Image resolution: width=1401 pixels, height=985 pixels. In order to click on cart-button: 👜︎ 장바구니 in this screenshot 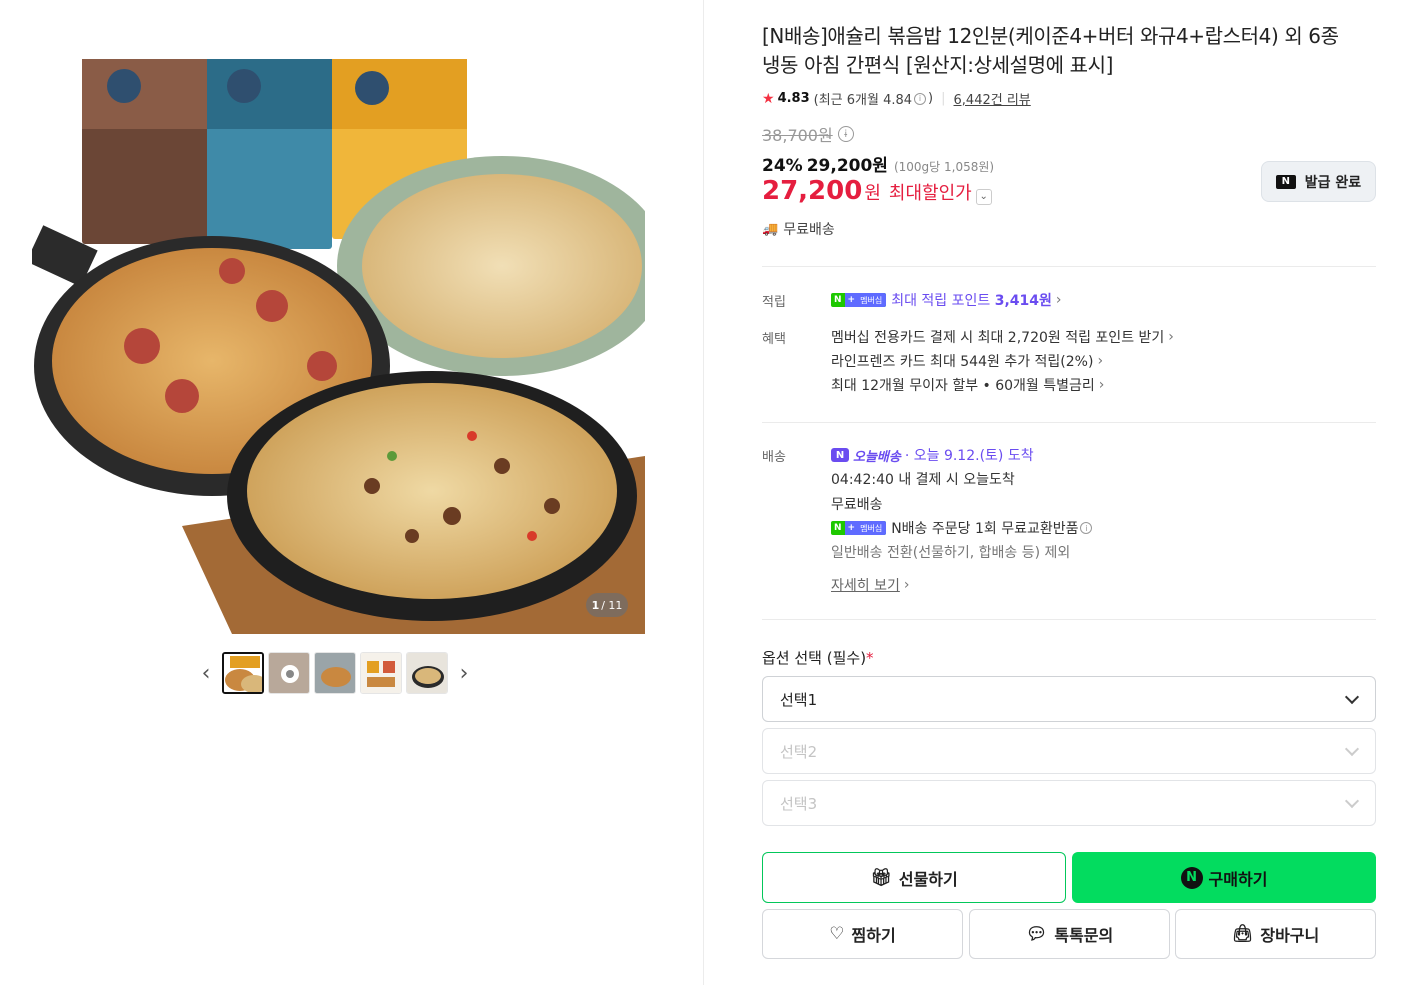, I will do `click(1275, 934)`.